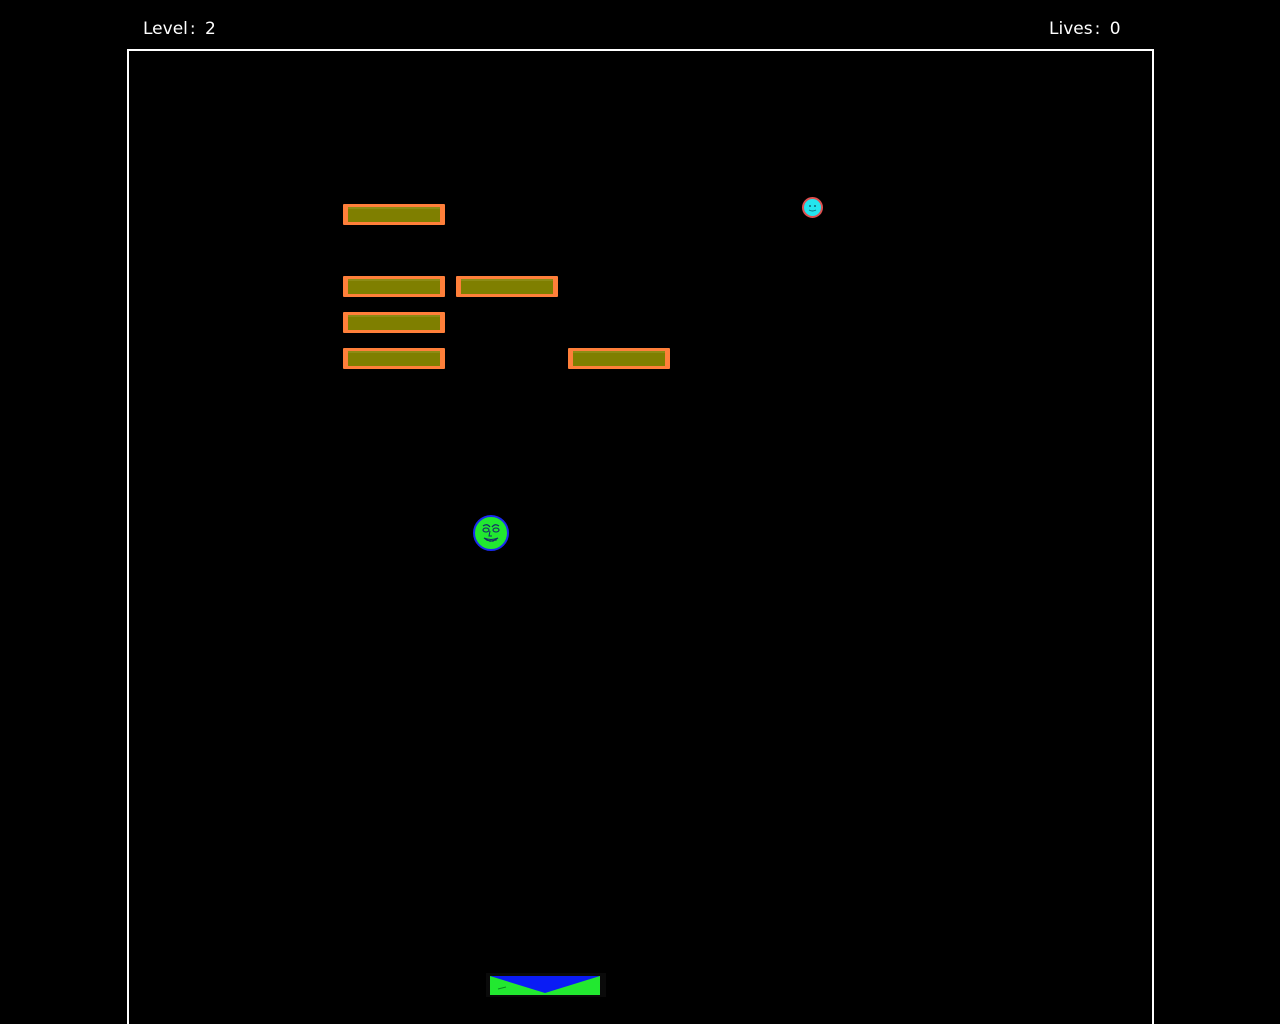  I want to click on lives-value: 0, so click(1115, 29).